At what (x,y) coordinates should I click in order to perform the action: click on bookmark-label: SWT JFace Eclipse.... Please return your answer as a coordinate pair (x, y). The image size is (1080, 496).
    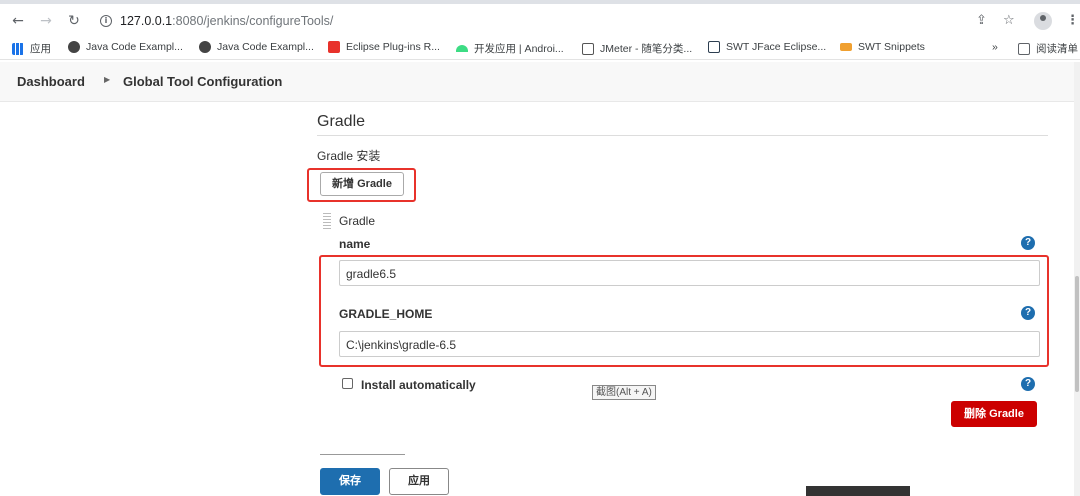
    Looking at the image, I should click on (776, 47).